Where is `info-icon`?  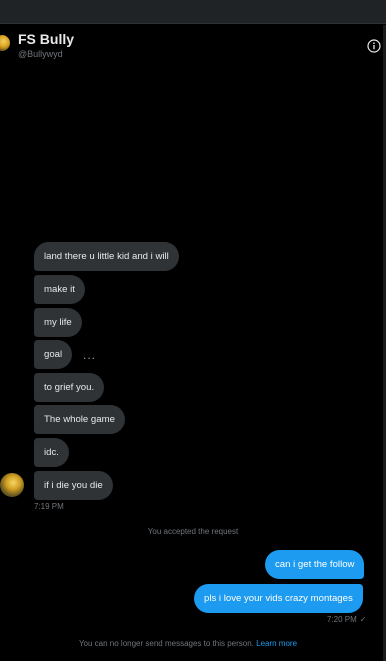
info-icon is located at coordinates (374, 46).